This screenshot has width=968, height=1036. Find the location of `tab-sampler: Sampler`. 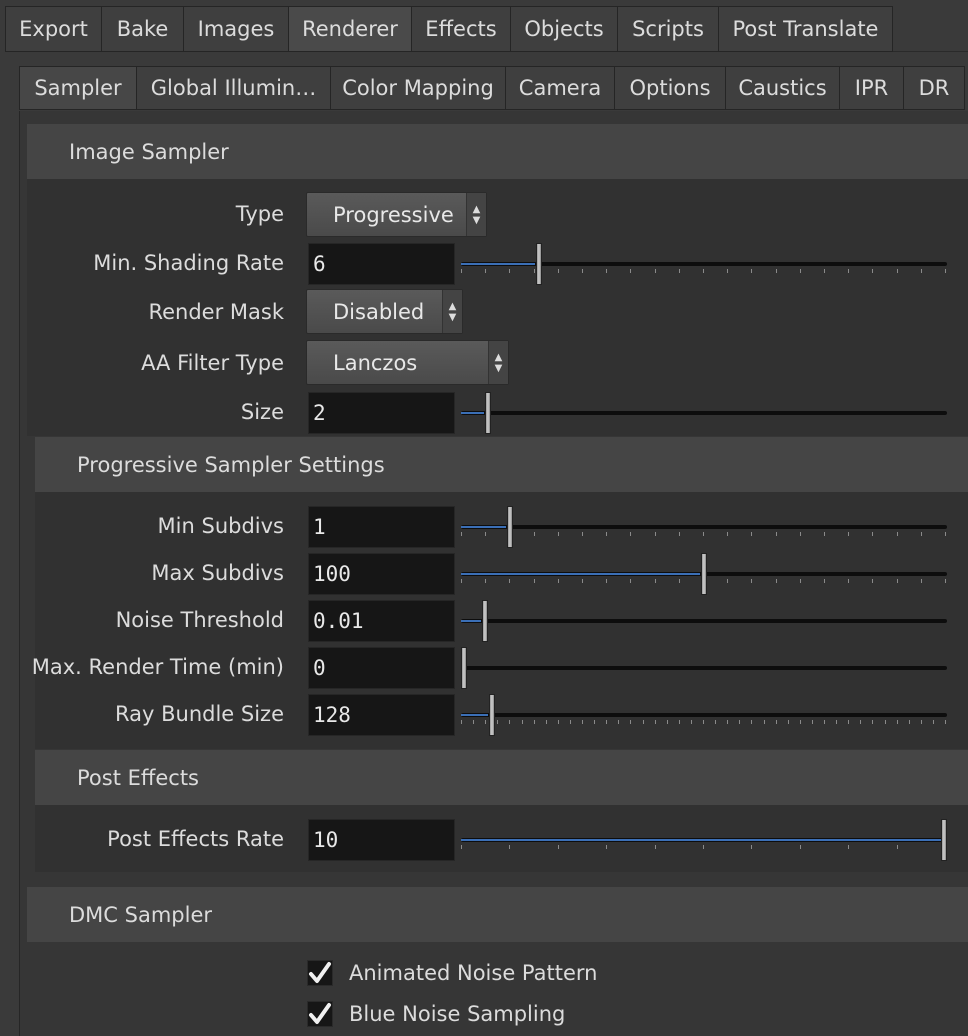

tab-sampler: Sampler is located at coordinates (77, 88).